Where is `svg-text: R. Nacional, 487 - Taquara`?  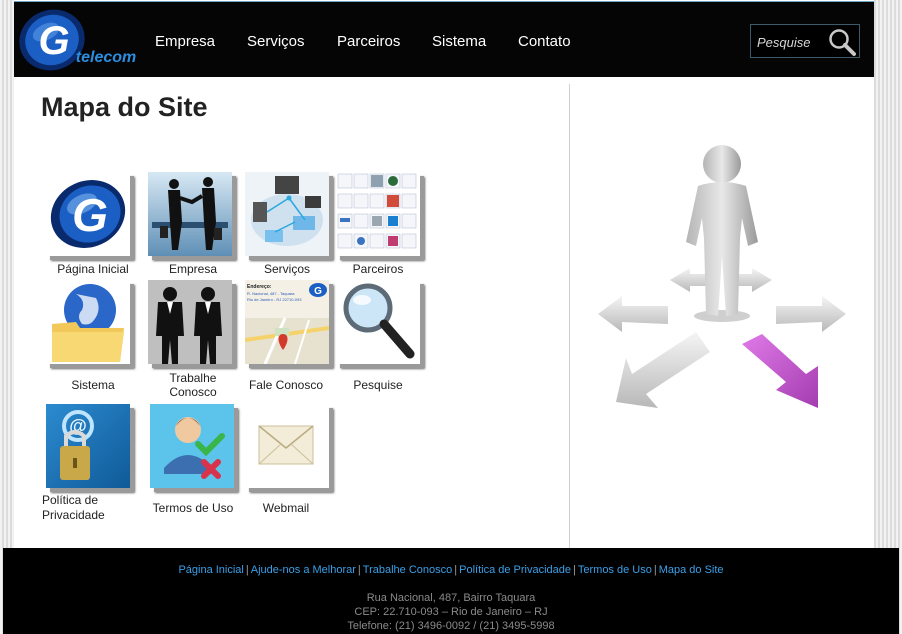
svg-text: R. Nacional, 487 - Taquara is located at coordinates (271, 293).